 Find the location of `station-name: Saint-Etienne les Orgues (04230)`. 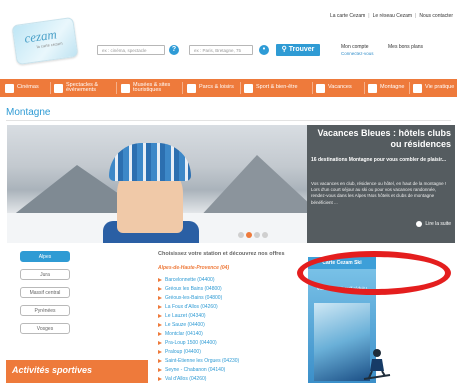

station-name: Saint-Etienne les Orgues (04230) is located at coordinates (202, 361).